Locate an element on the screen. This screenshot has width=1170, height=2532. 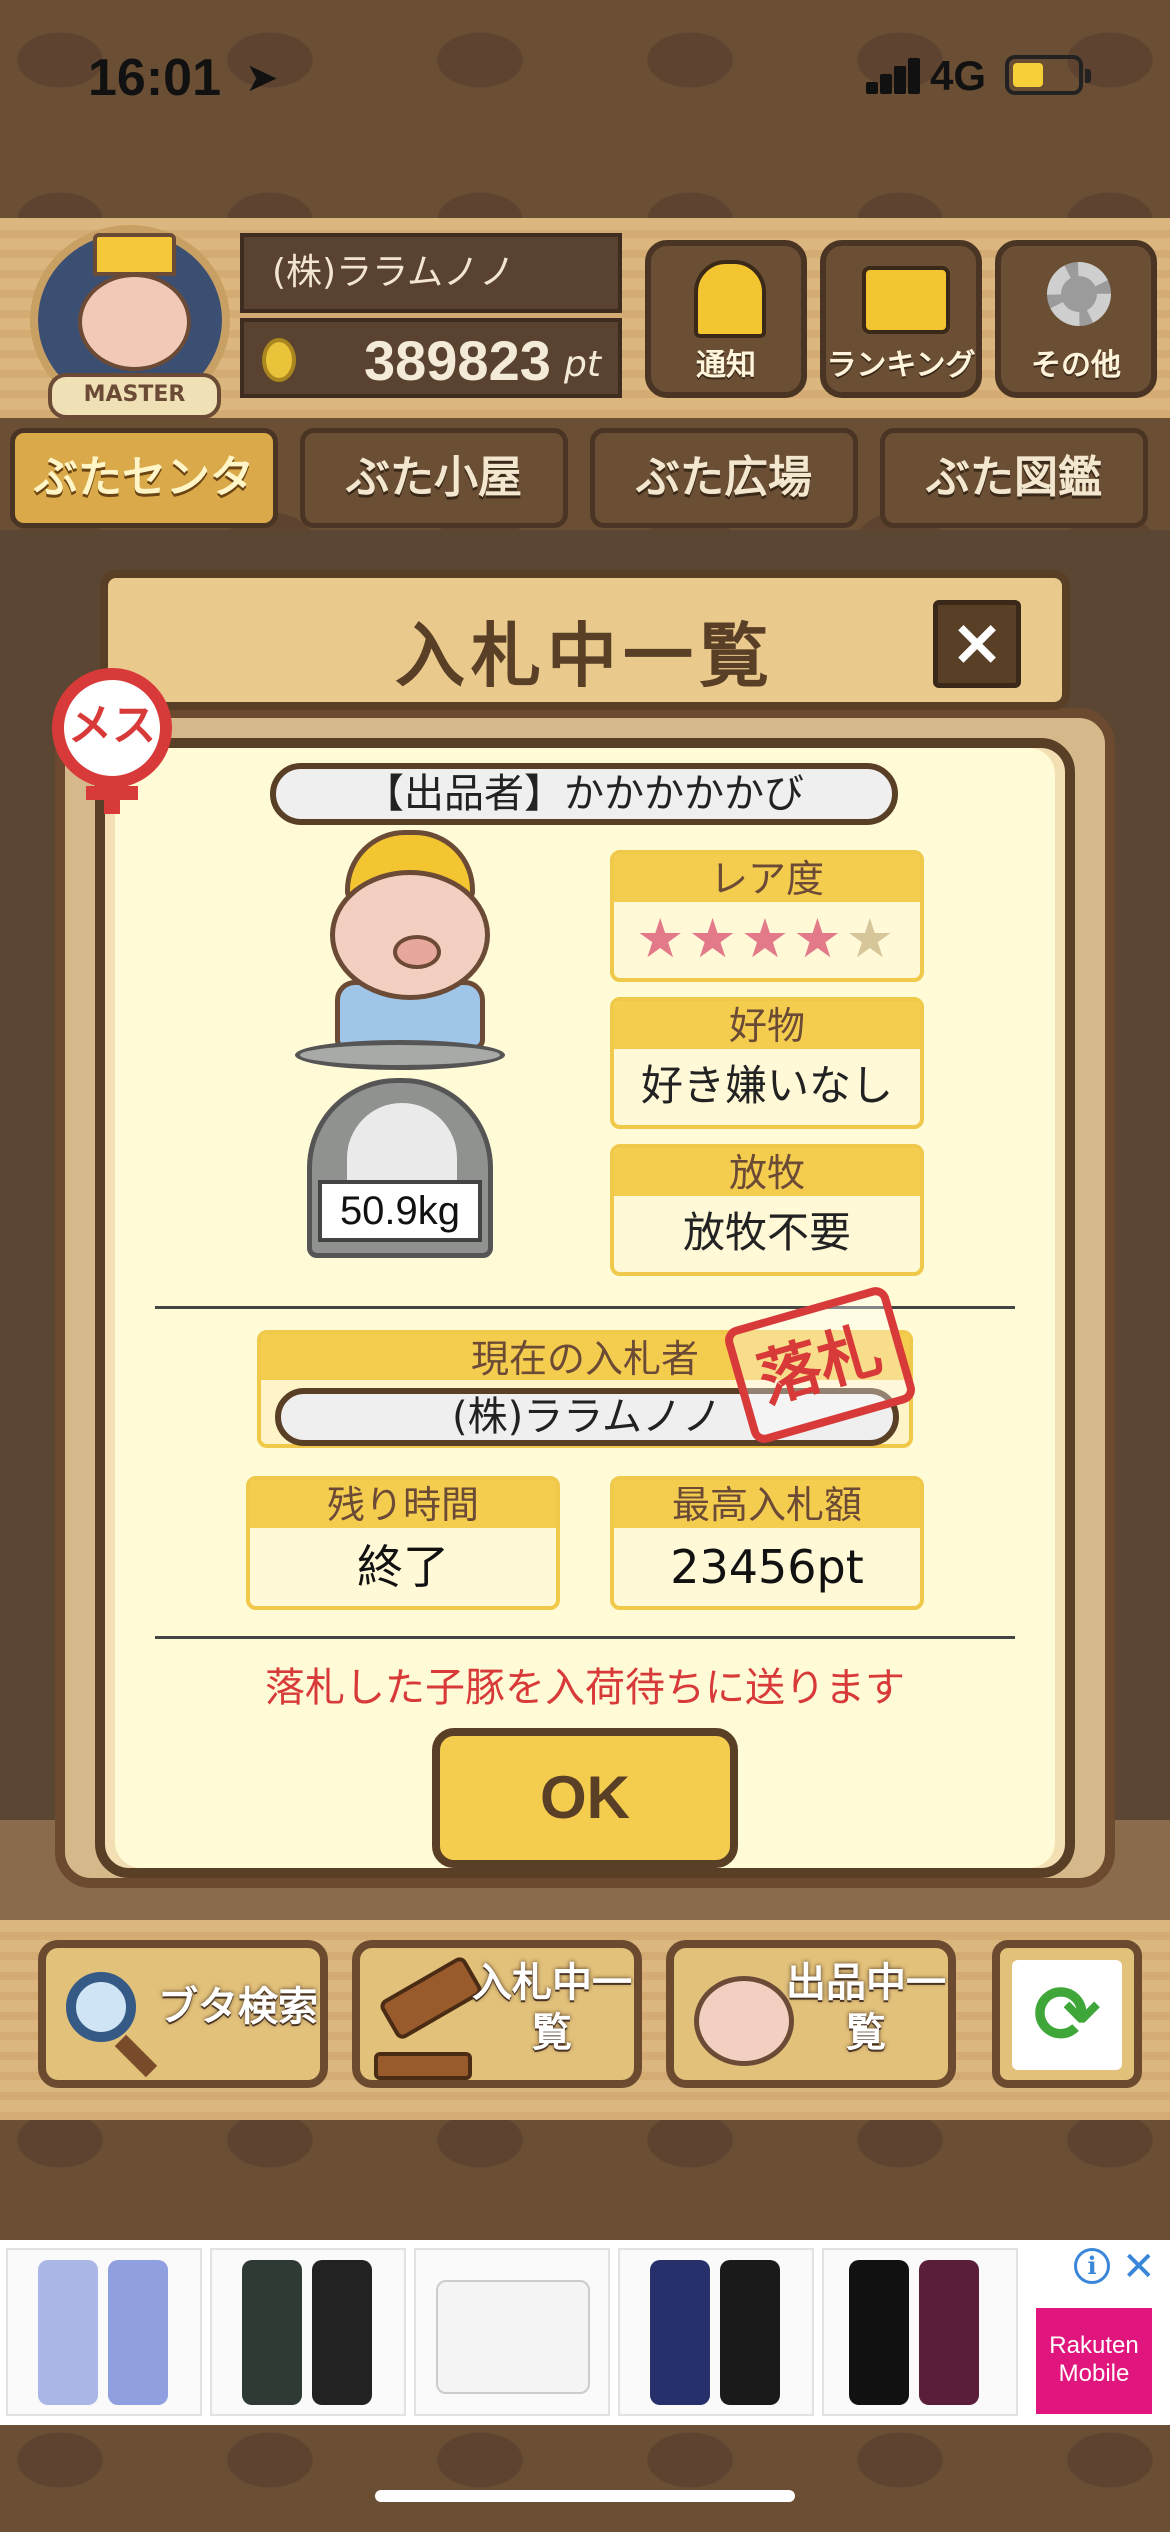
master-badge: MASTER is located at coordinates (130, 322).